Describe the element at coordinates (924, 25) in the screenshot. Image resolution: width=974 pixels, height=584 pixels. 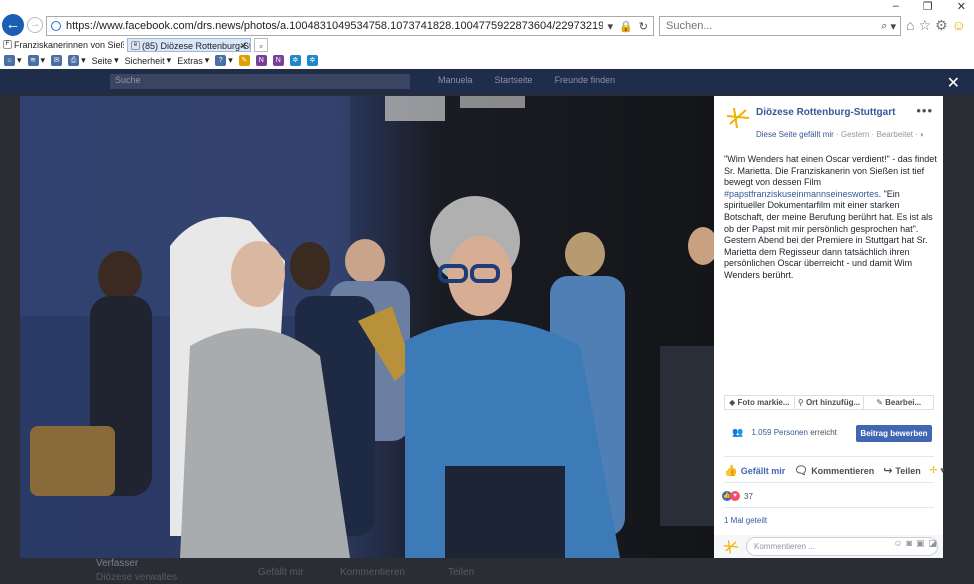
I see `favorites-icon: ☆` at that location.